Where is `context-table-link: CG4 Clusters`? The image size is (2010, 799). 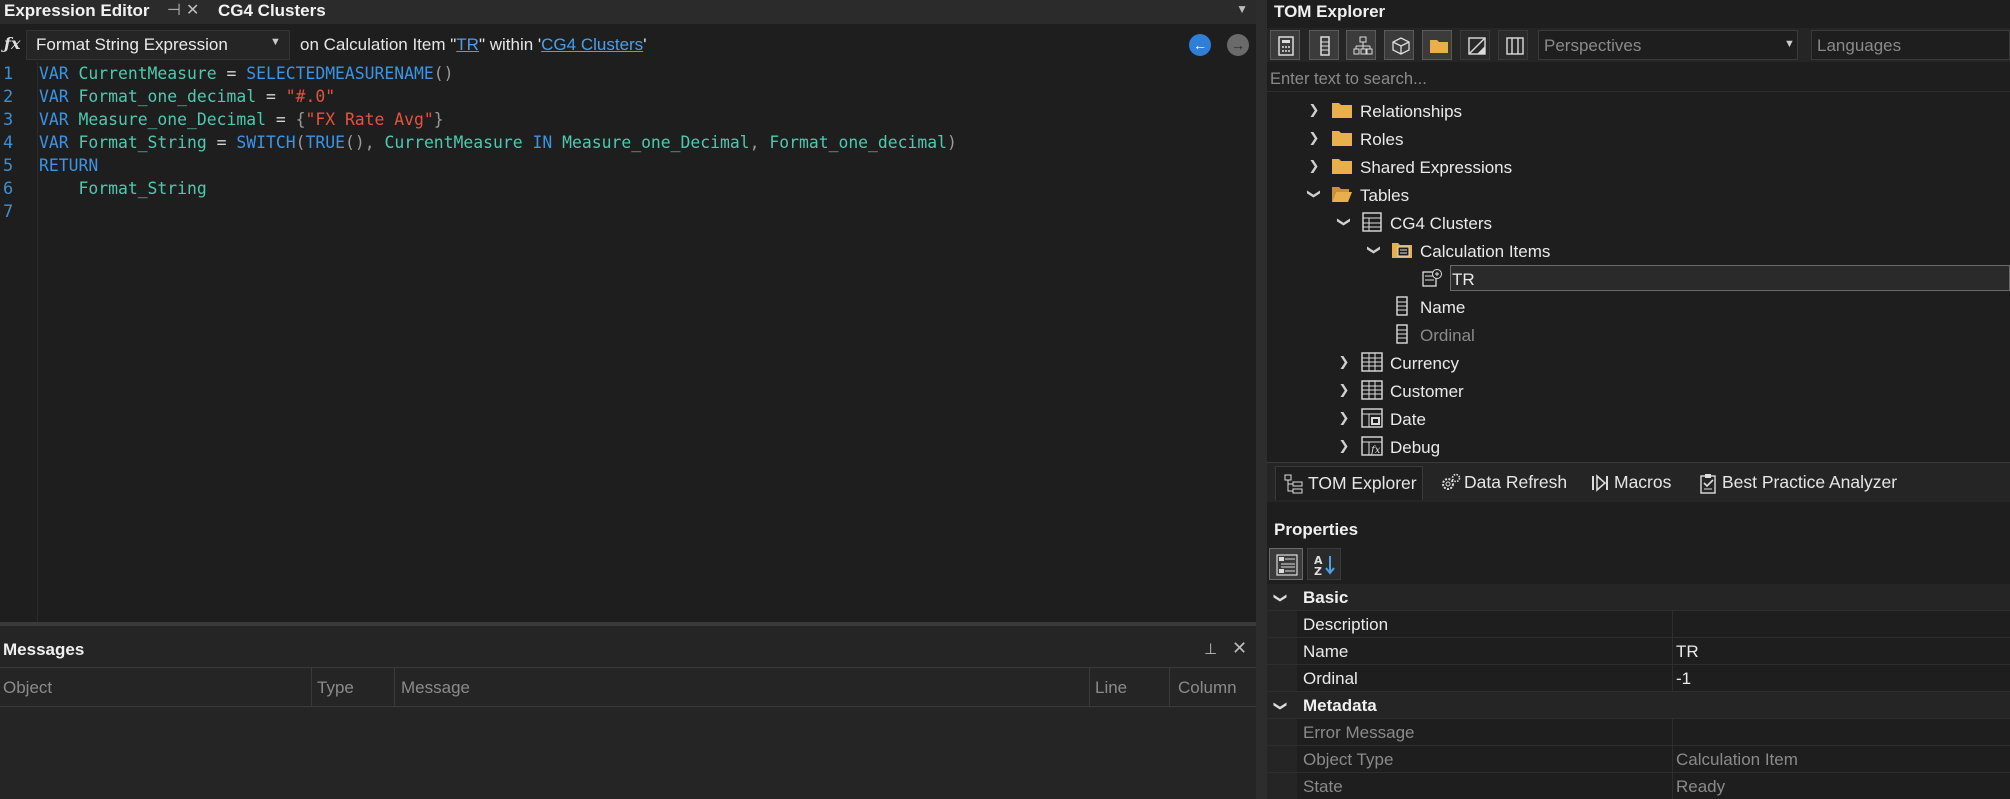
context-table-link: CG4 Clusters is located at coordinates (592, 44).